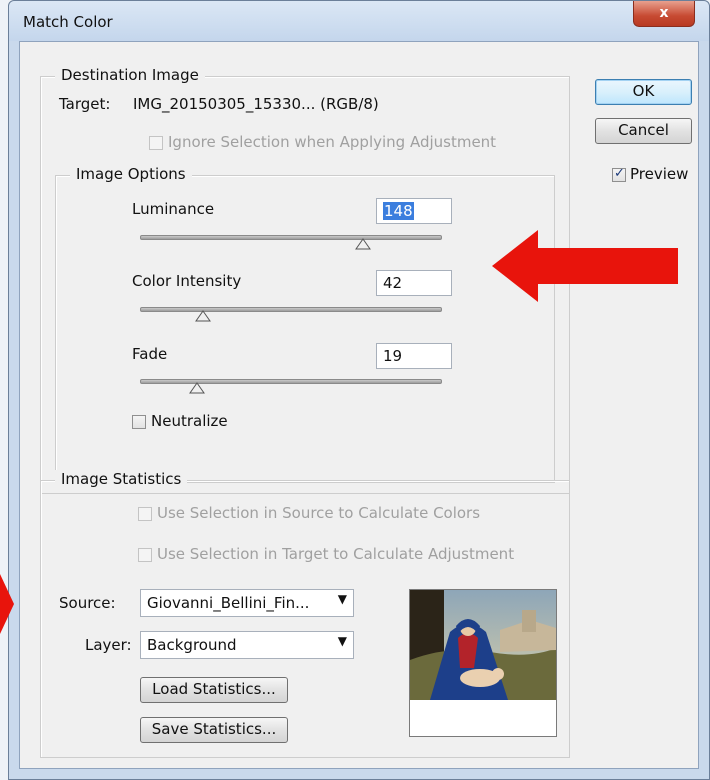  What do you see at coordinates (156, 143) in the screenshot?
I see `ignore-selection-checkbox` at bounding box center [156, 143].